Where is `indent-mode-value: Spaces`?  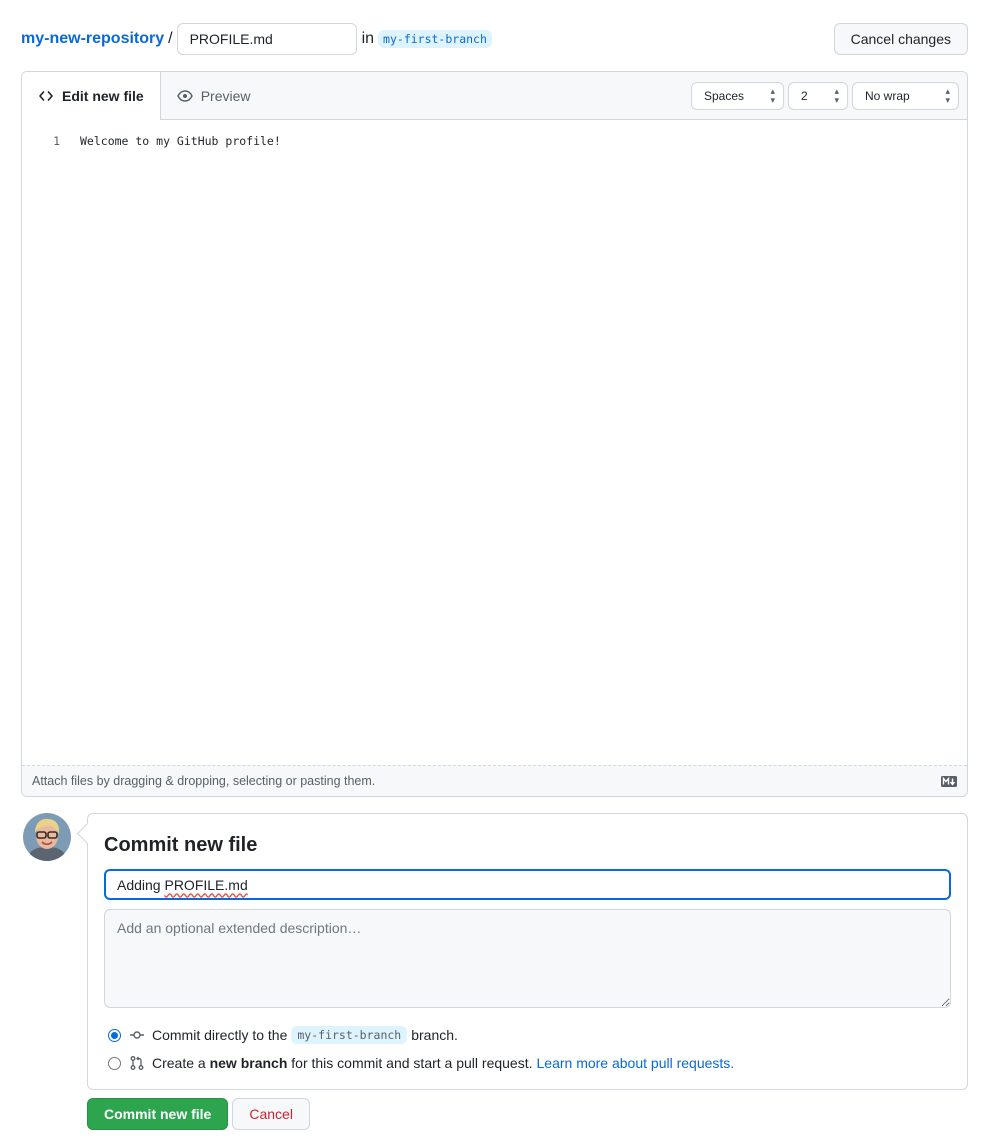 indent-mode-value: Spaces is located at coordinates (724, 95).